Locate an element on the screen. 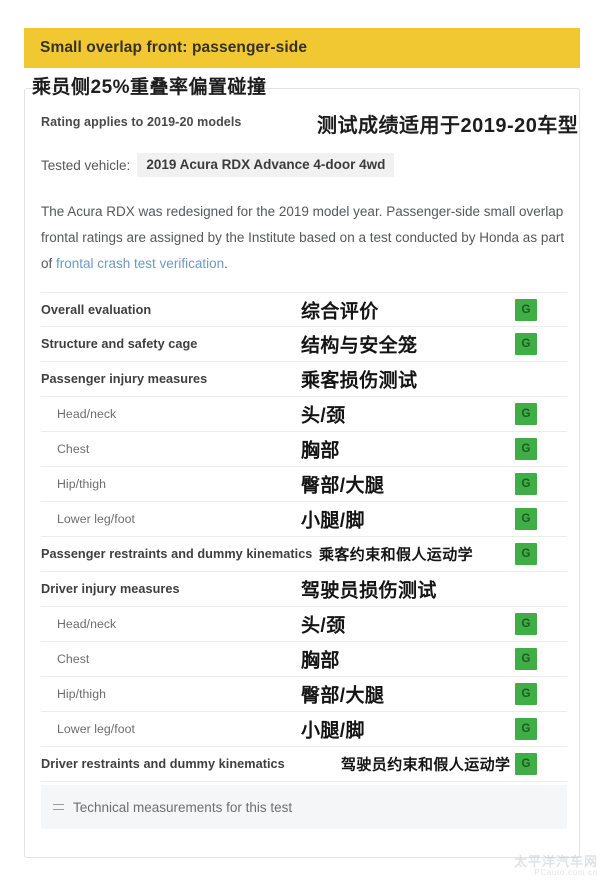 This screenshot has width=604, height=881. technical-measurements-label: Technical measurements for this test is located at coordinates (183, 807).